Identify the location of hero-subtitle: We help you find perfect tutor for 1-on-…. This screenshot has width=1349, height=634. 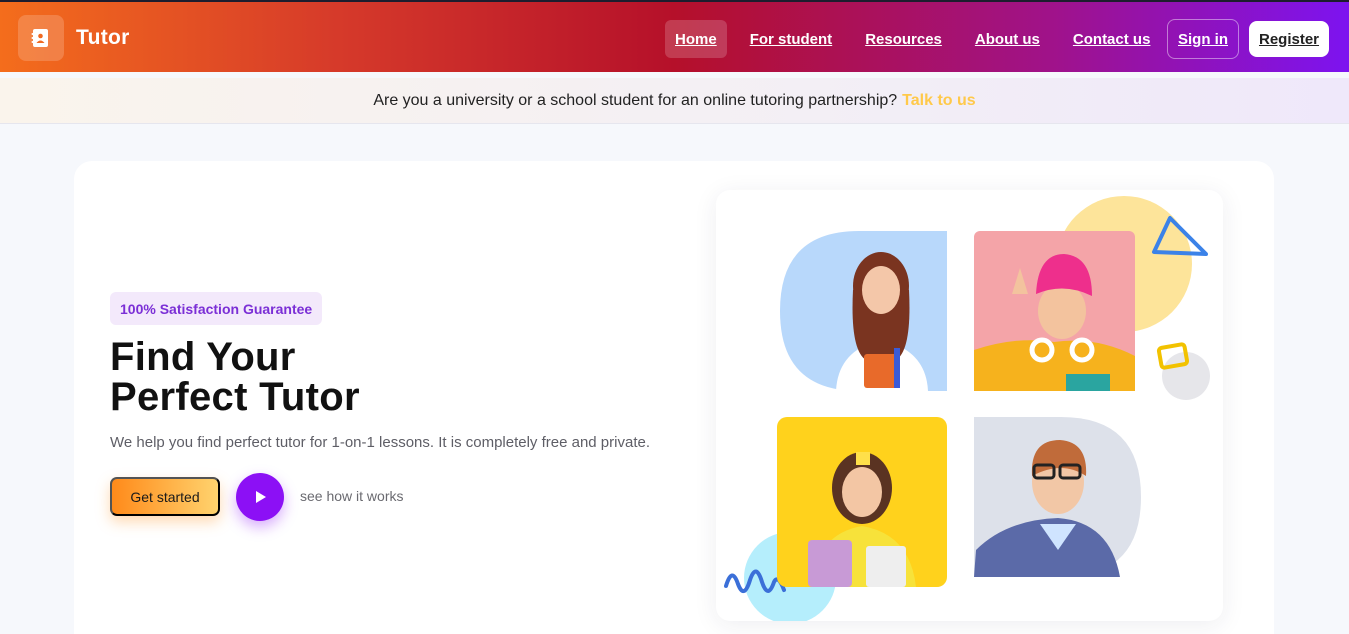
(380, 442).